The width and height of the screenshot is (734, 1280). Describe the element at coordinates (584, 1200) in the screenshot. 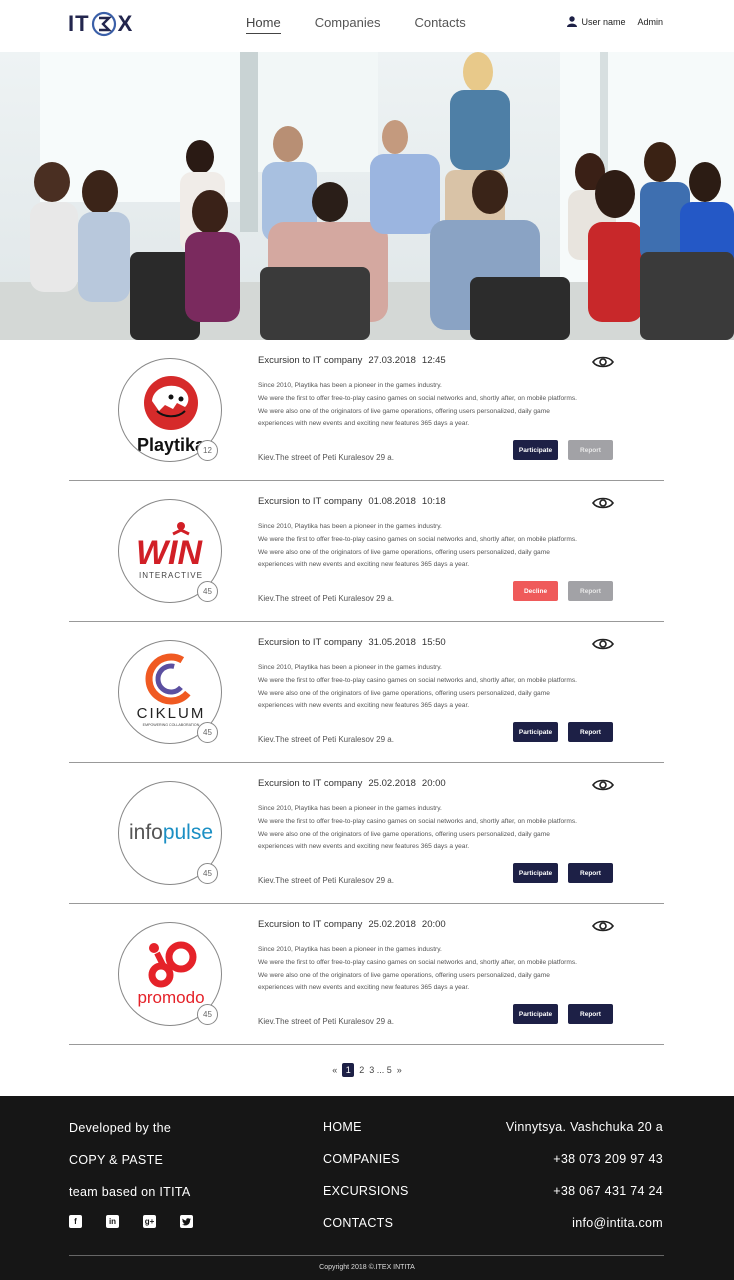

I see `footer-phone: +38 067 431 74 24` at that location.